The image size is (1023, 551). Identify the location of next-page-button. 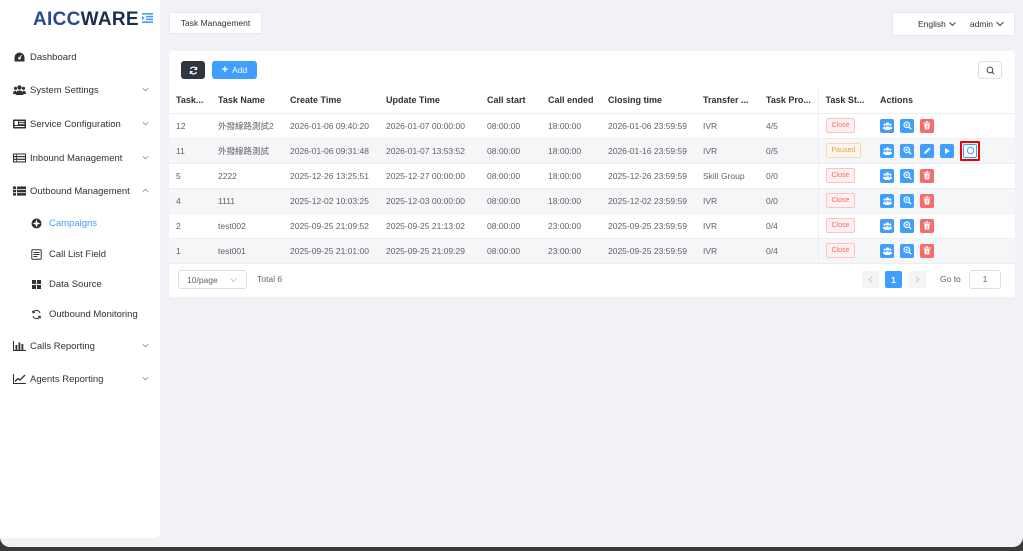
(917, 279).